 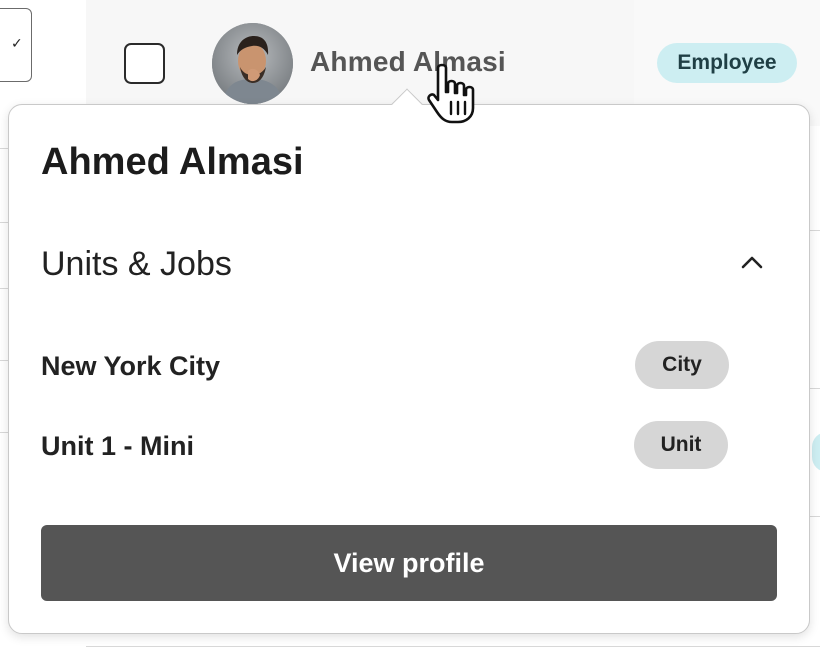 What do you see at coordinates (727, 63) in the screenshot?
I see `role-badge: Employee` at bounding box center [727, 63].